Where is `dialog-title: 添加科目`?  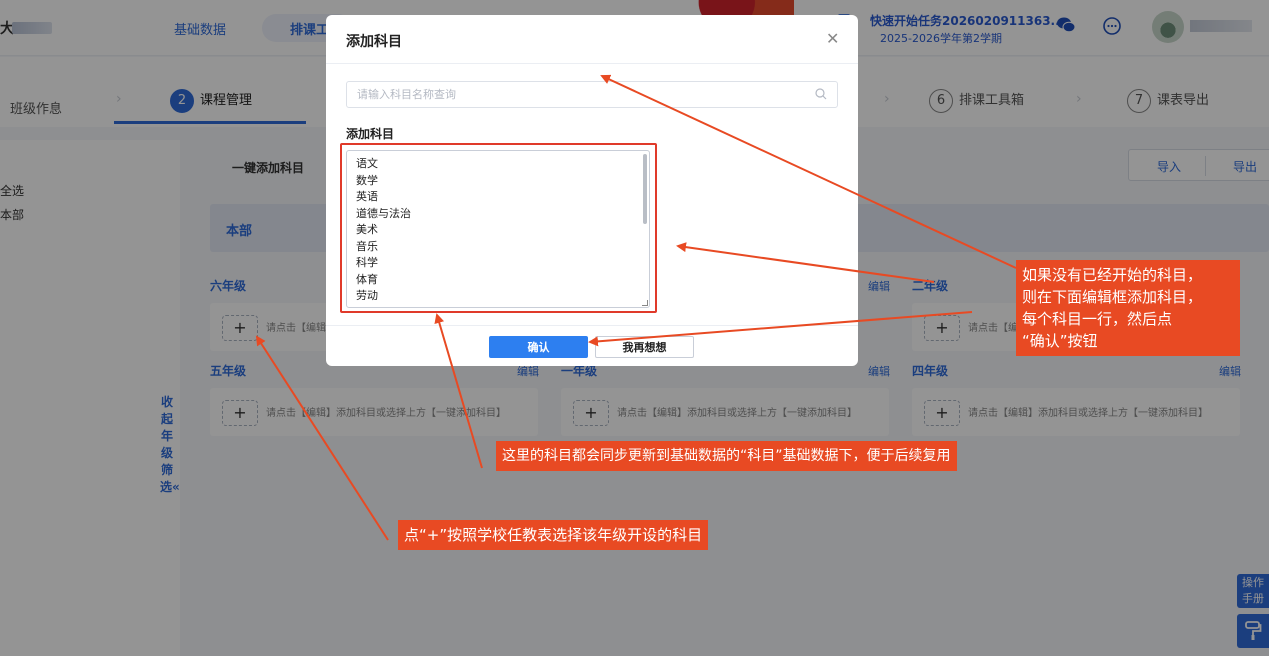 dialog-title: 添加科目 is located at coordinates (374, 42).